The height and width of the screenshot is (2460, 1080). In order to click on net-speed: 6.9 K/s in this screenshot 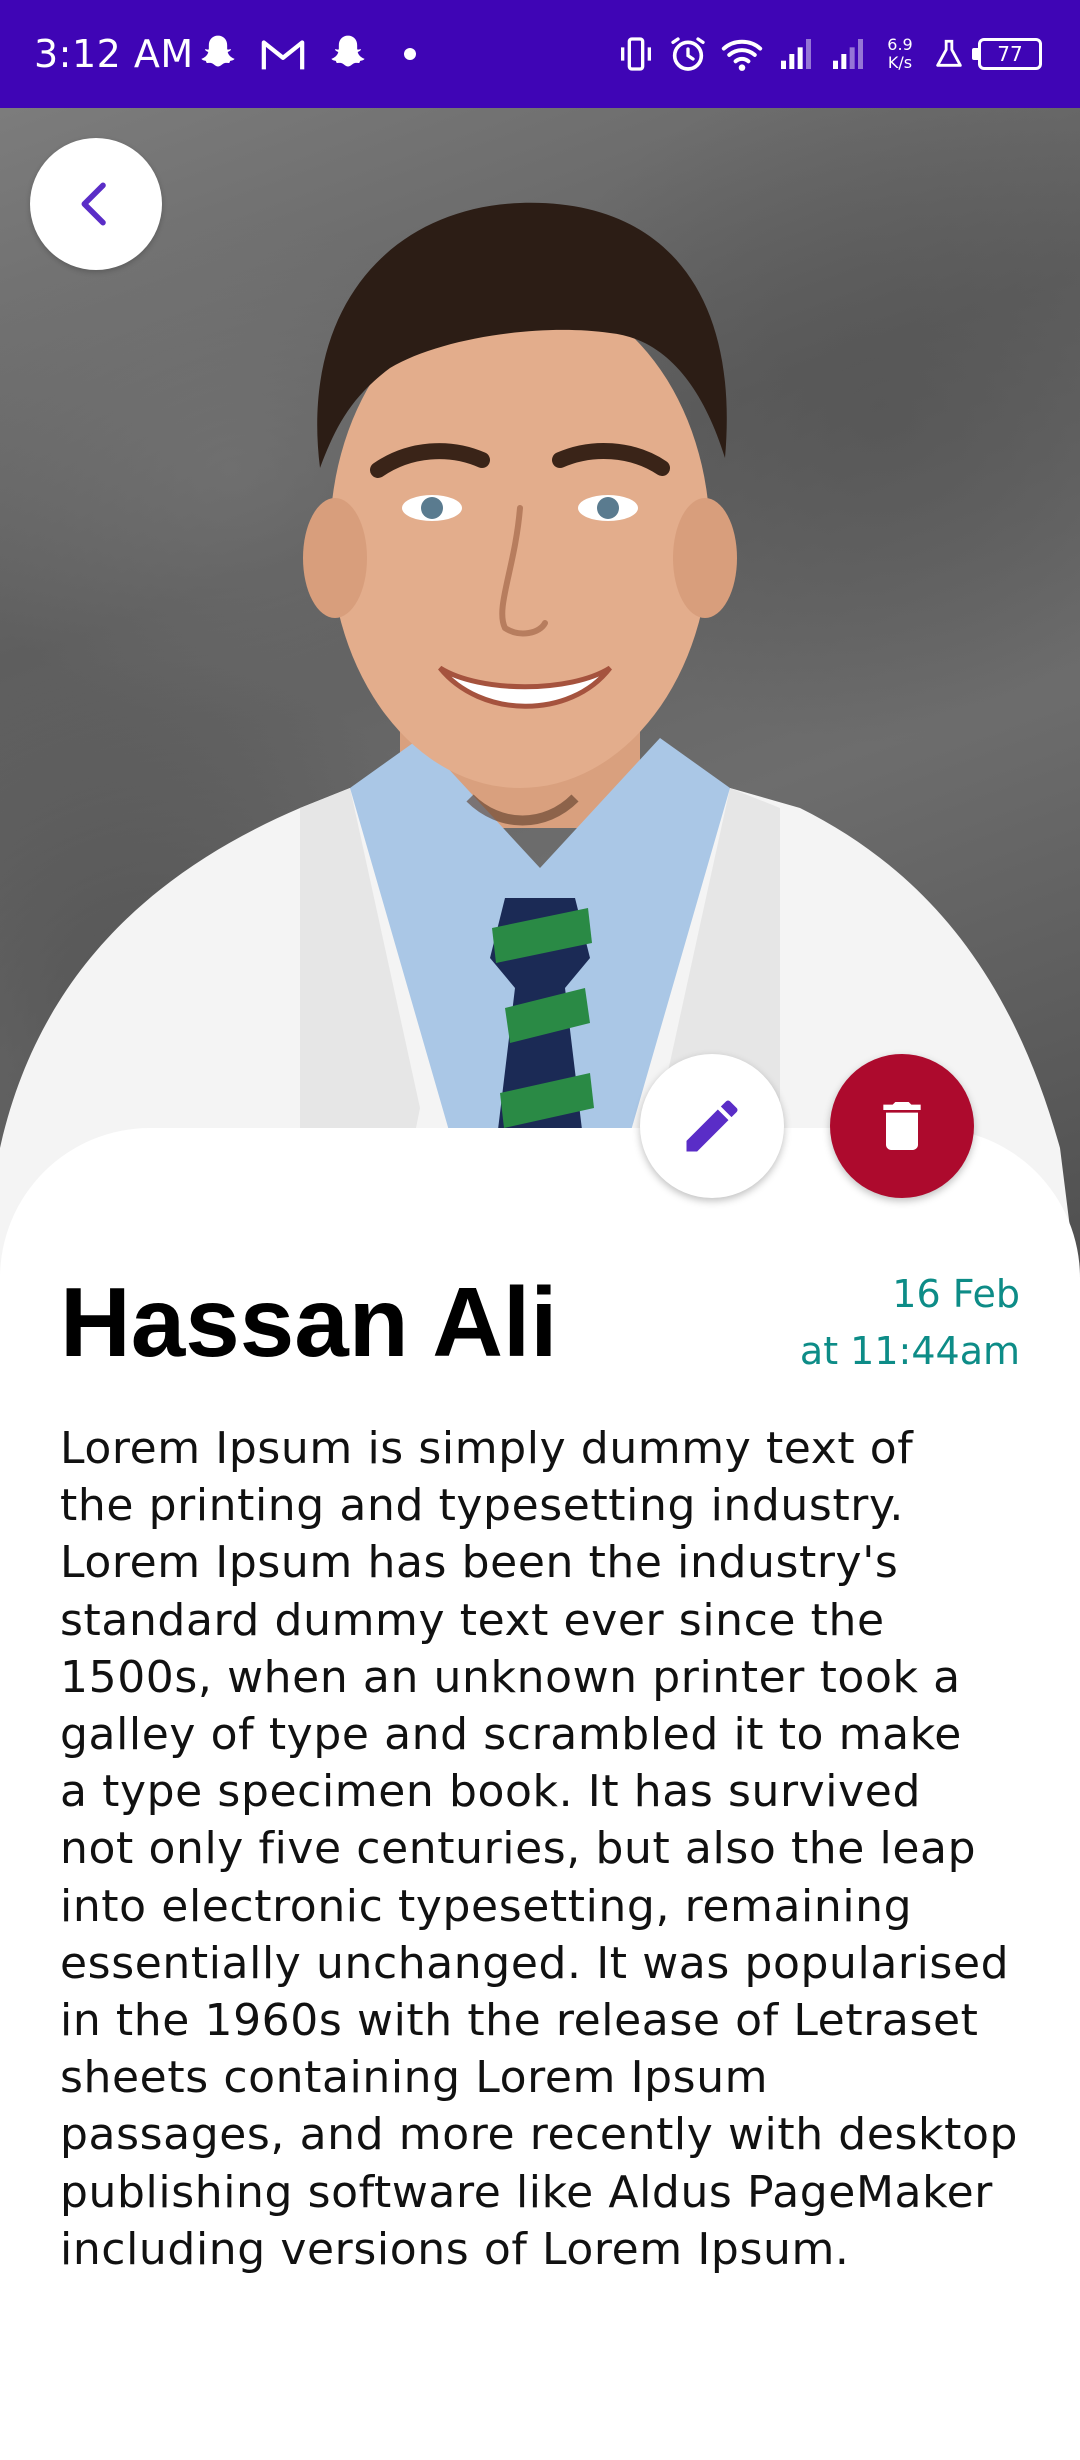, I will do `click(900, 54)`.